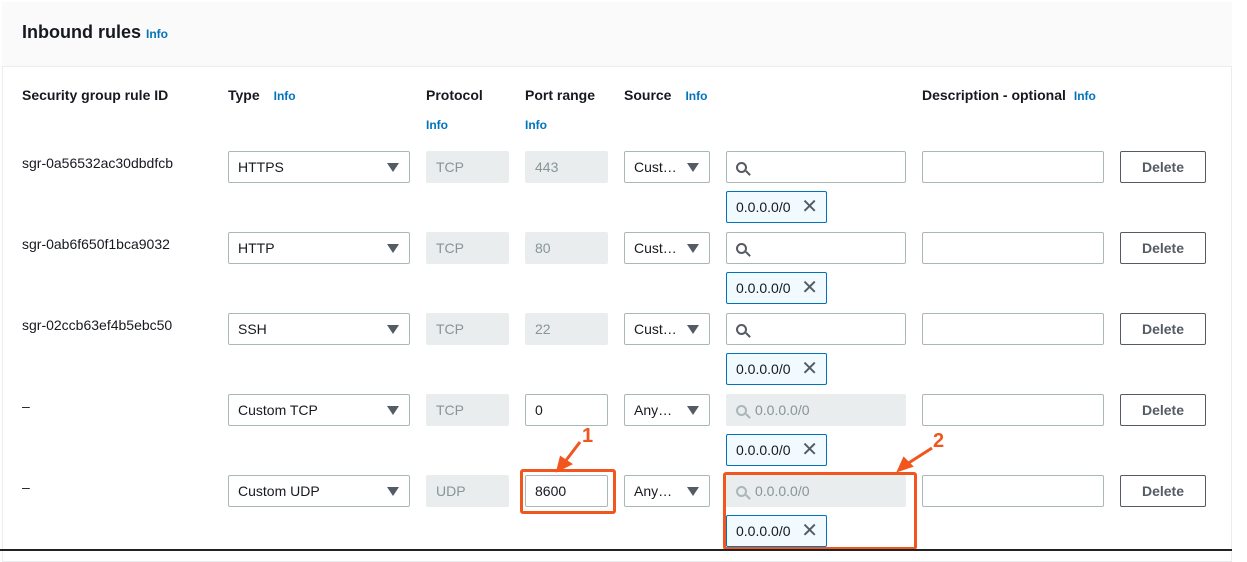  I want to click on port-range-input: 80, so click(566, 248).